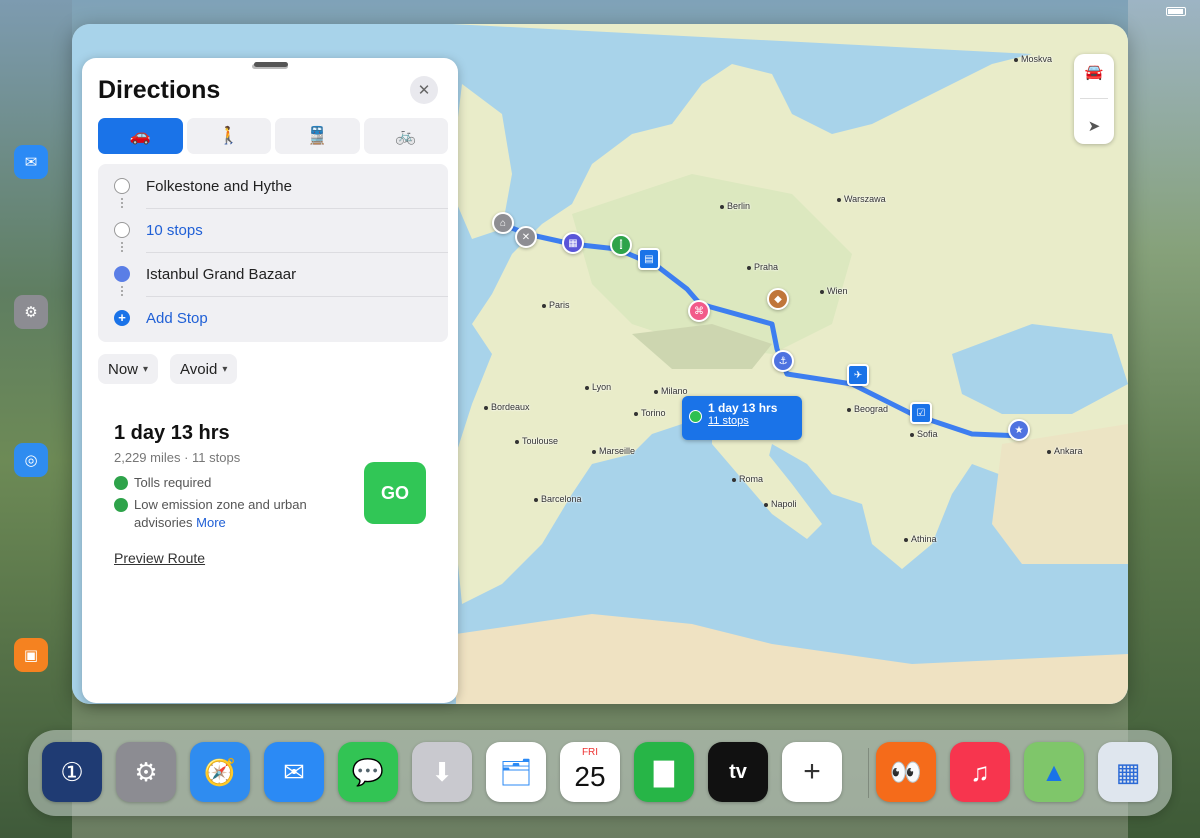 This screenshot has height=838, width=1200. What do you see at coordinates (1128, 772) in the screenshot?
I see `app-folder-icon: ▦` at bounding box center [1128, 772].